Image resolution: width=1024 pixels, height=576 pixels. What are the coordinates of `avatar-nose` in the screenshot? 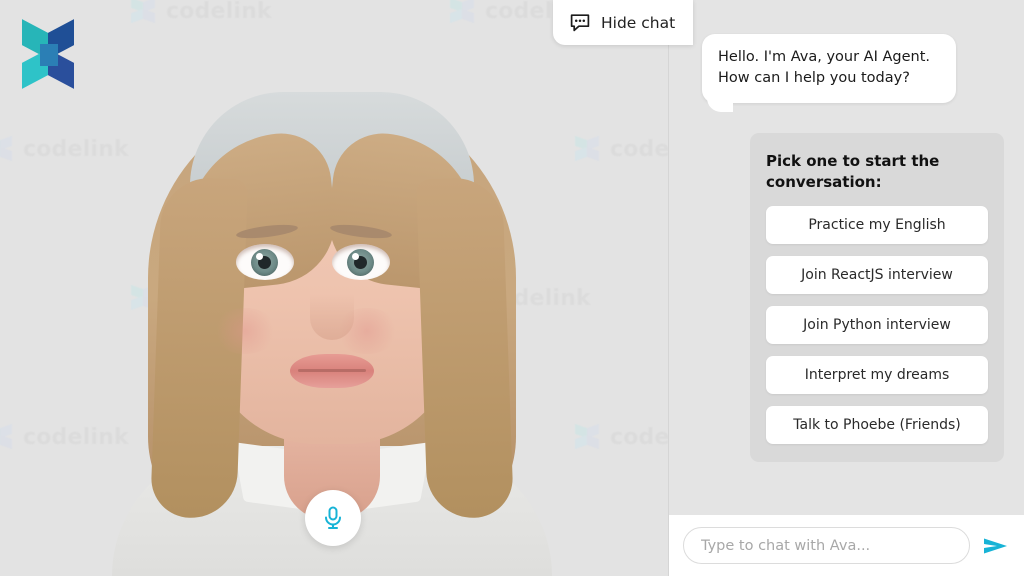 It's located at (332, 317).